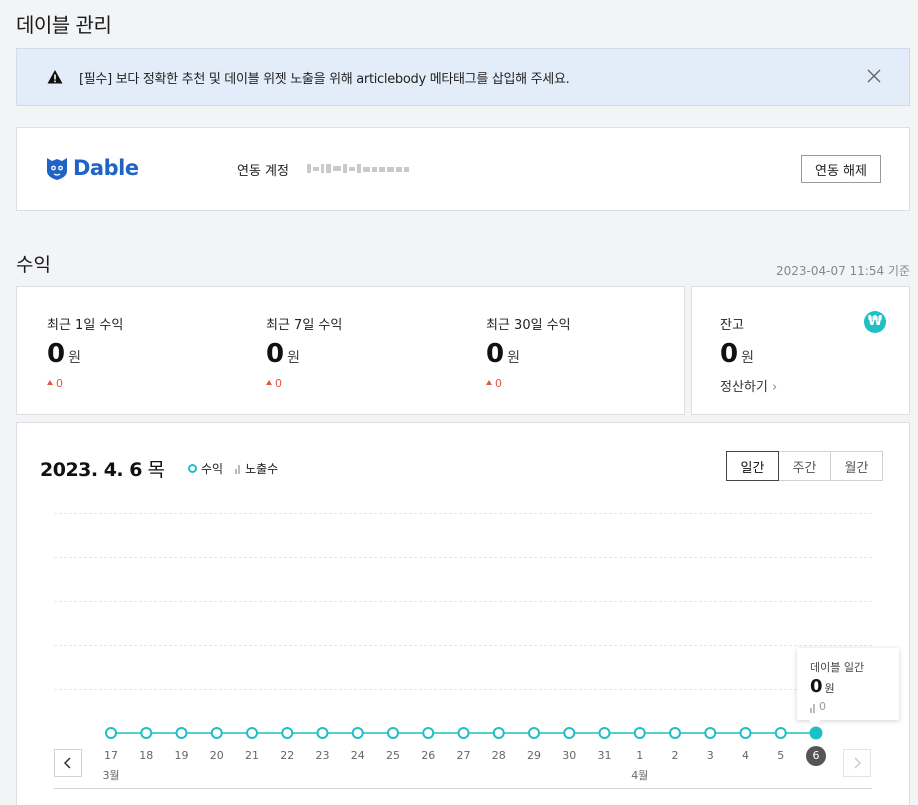  Describe the element at coordinates (569, 755) in the screenshot. I see `x-tick-label: 30` at that location.